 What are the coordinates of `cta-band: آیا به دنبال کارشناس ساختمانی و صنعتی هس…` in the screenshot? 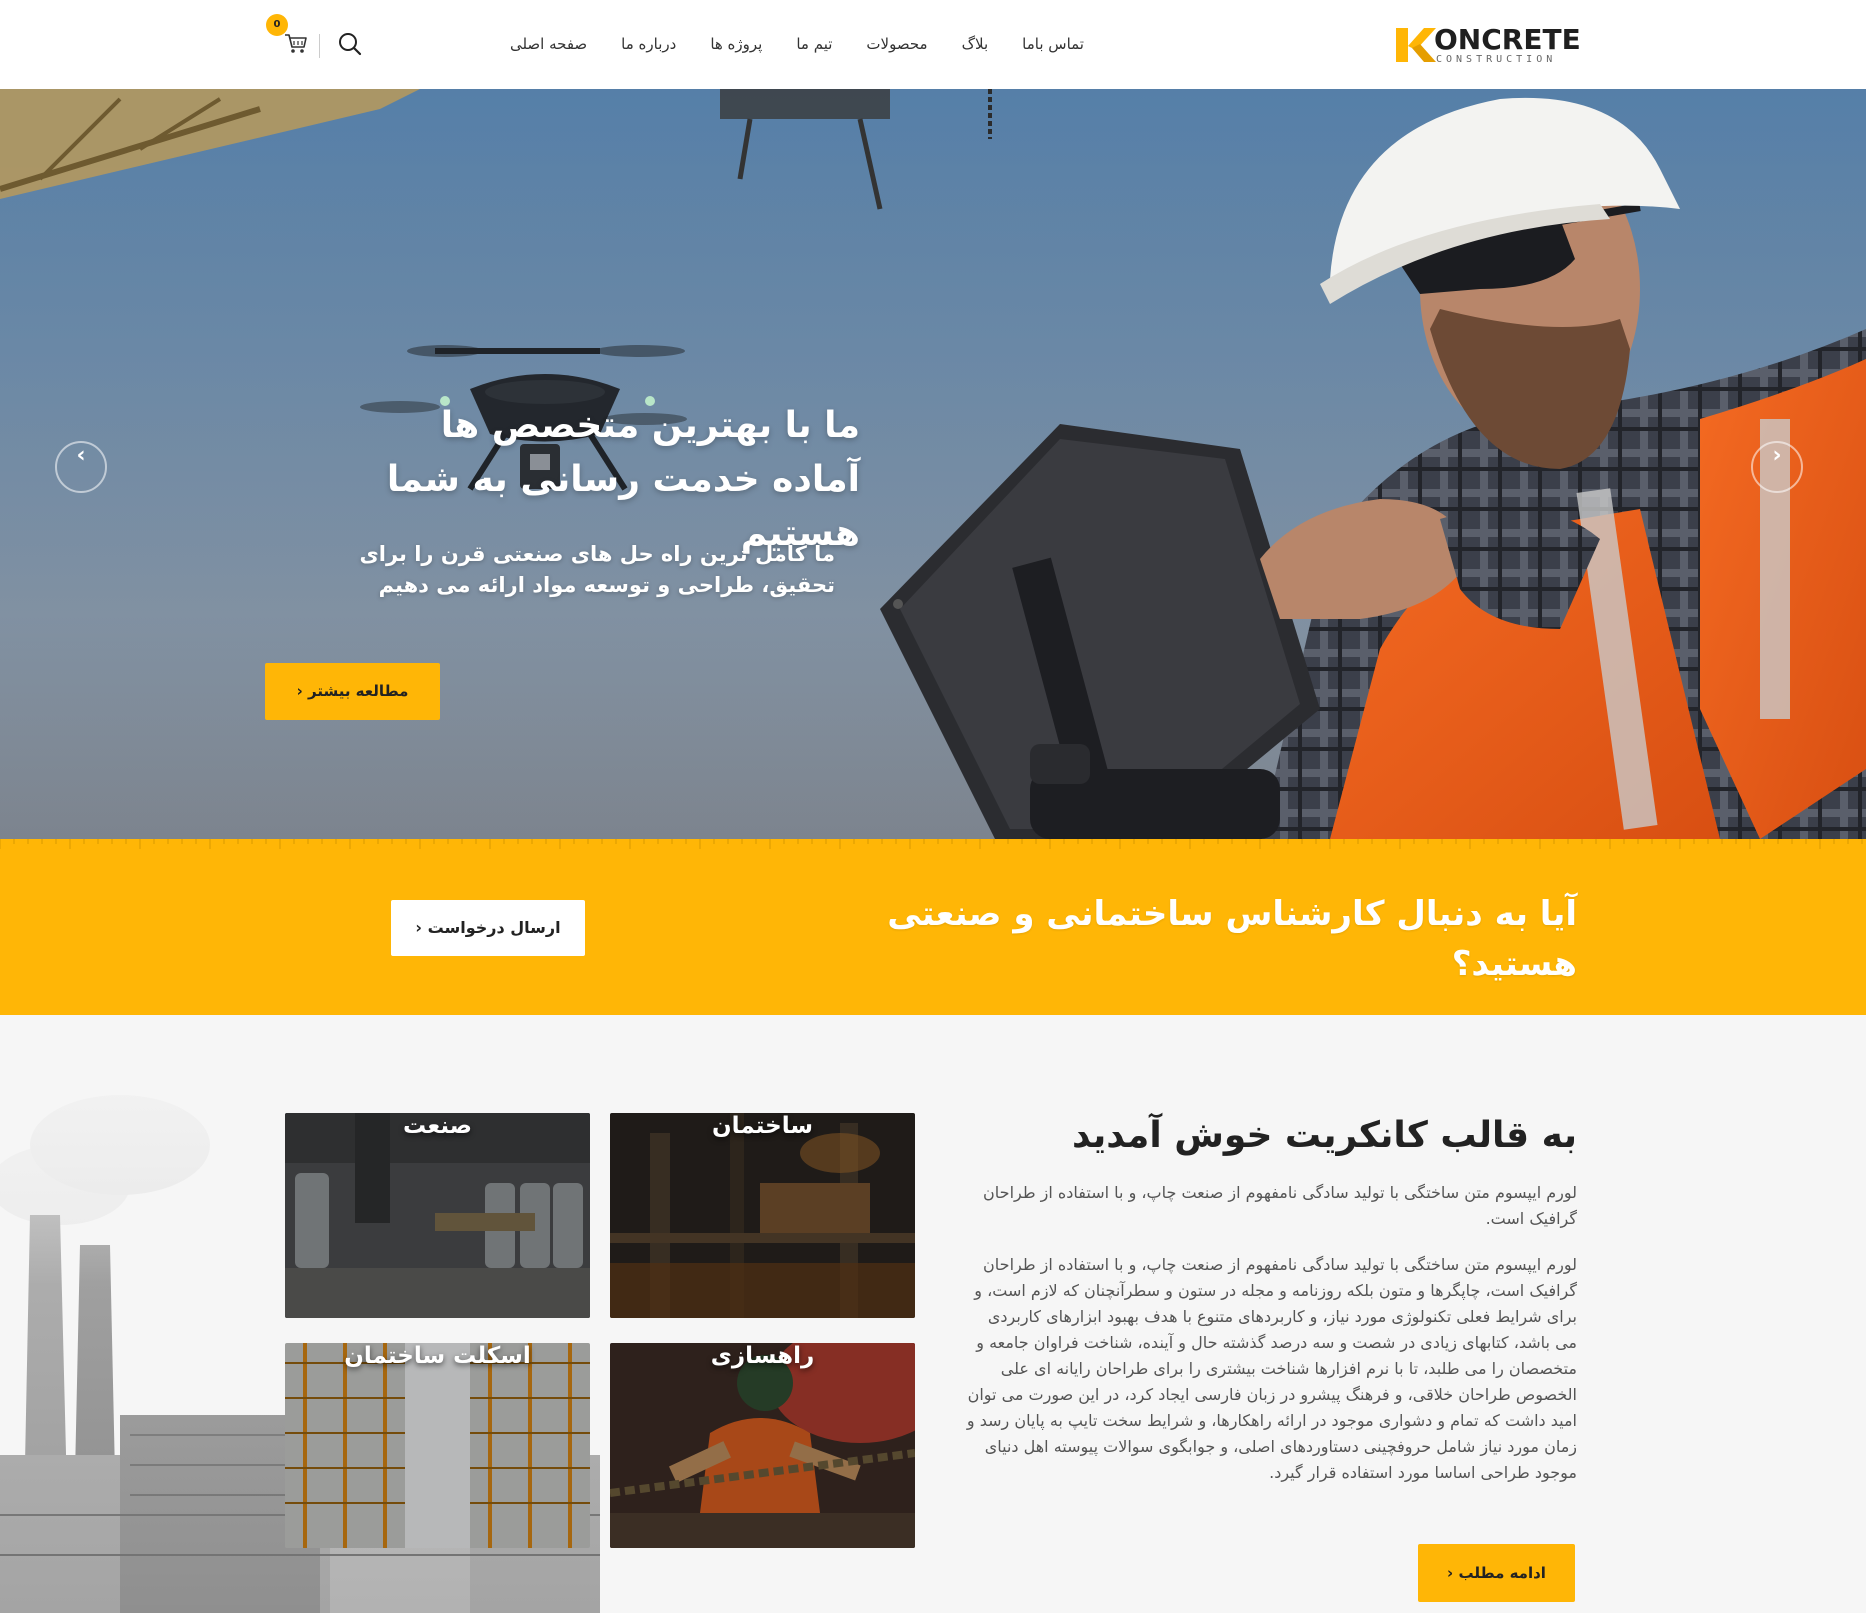 It's located at (933, 927).